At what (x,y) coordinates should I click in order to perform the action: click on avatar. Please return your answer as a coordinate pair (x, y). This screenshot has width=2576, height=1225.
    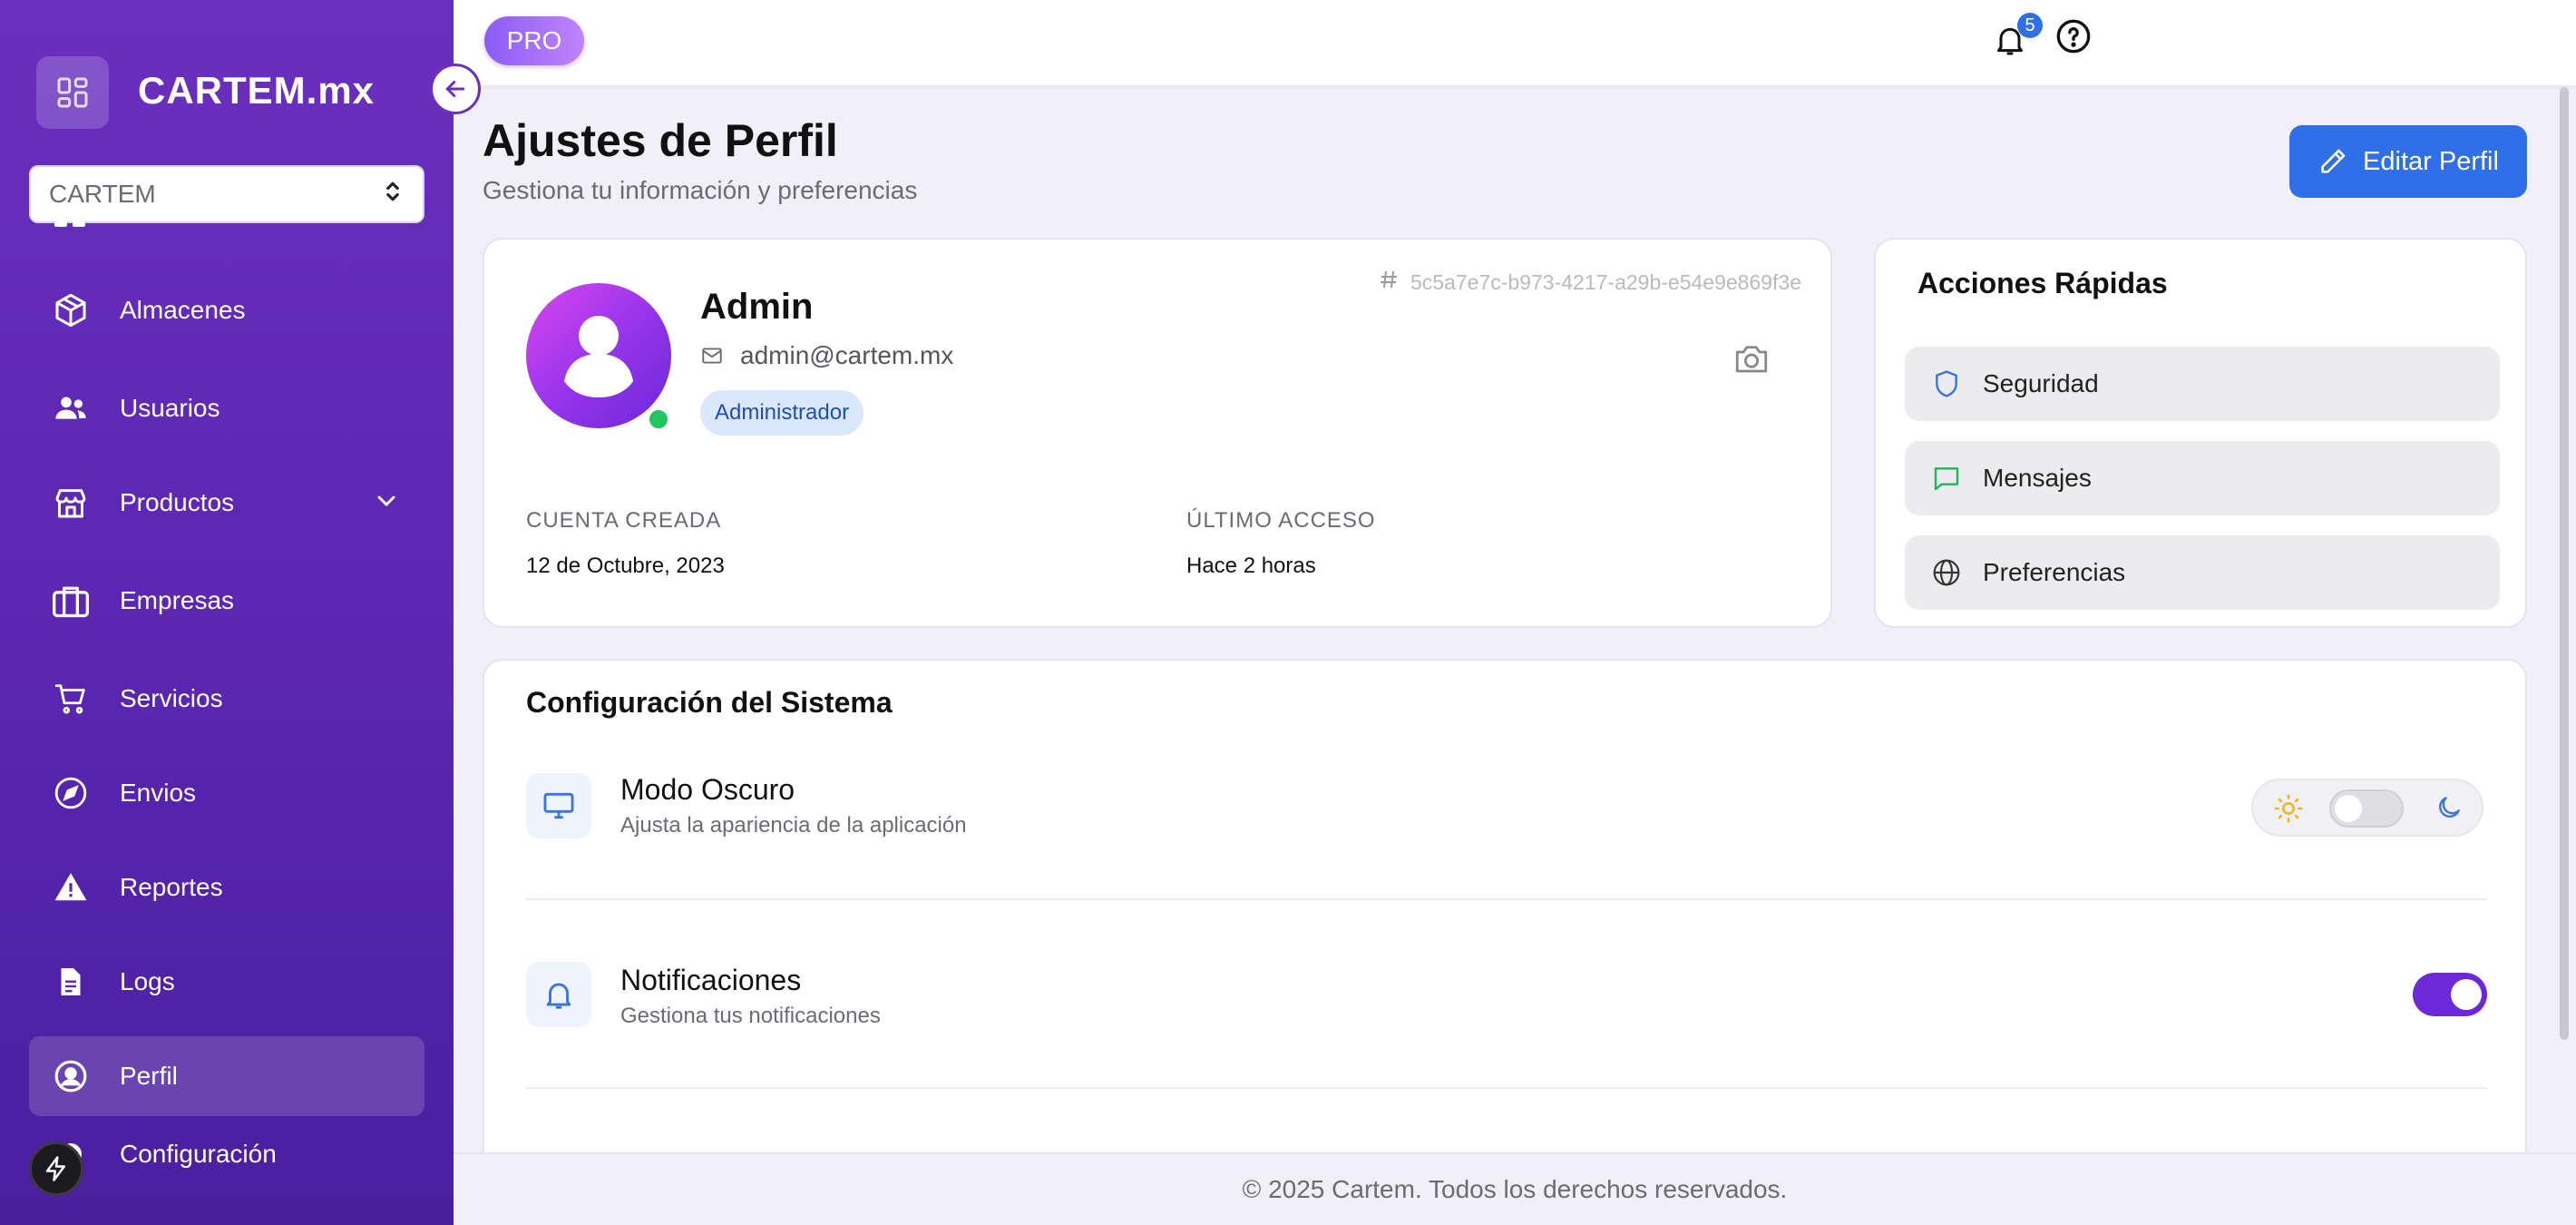
    Looking at the image, I should click on (598, 355).